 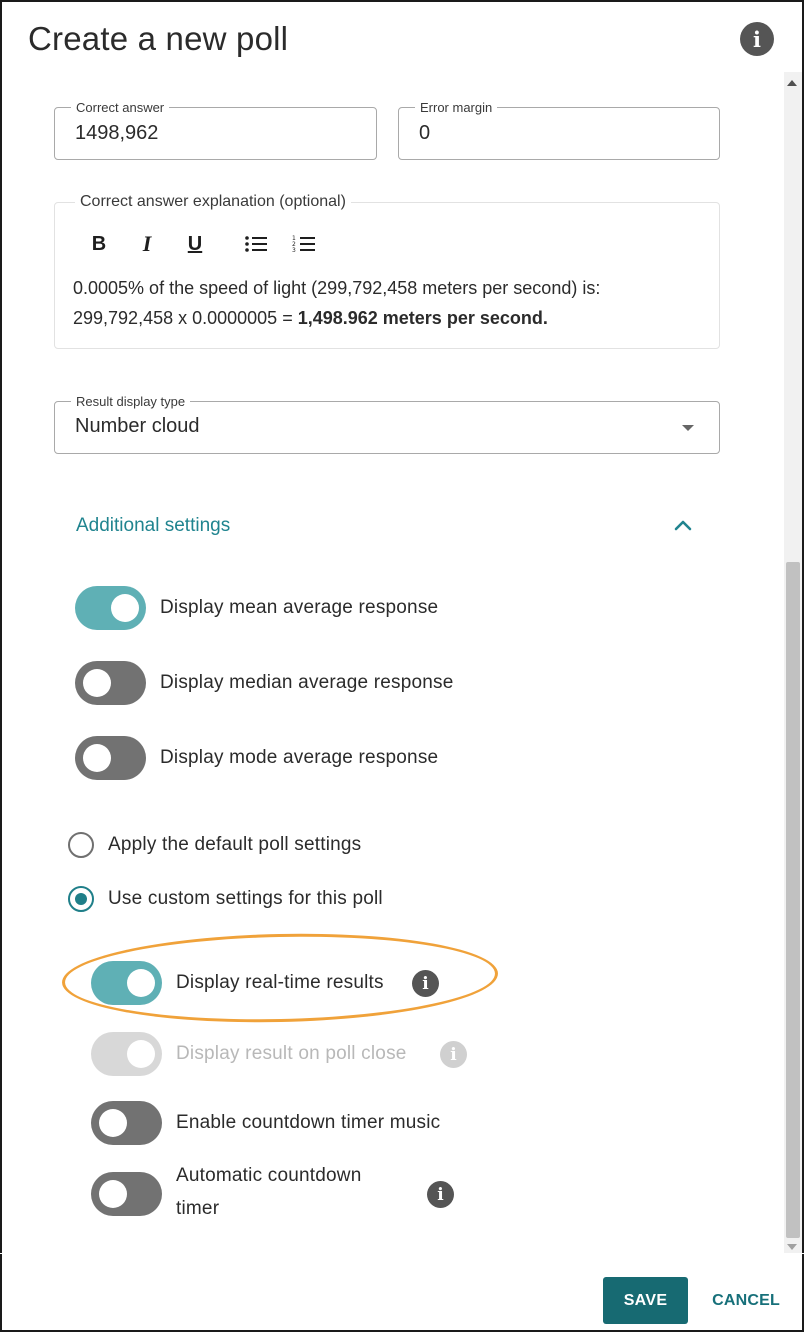 I want to click on result-display-value: Number cloud, so click(x=137, y=426).